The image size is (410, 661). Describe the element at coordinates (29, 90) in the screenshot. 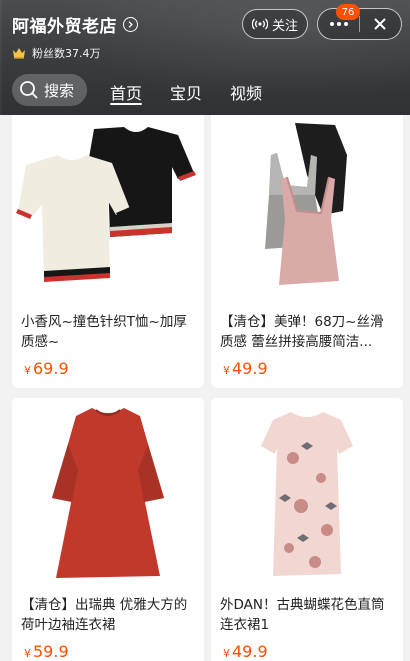

I see `search-icon` at that location.